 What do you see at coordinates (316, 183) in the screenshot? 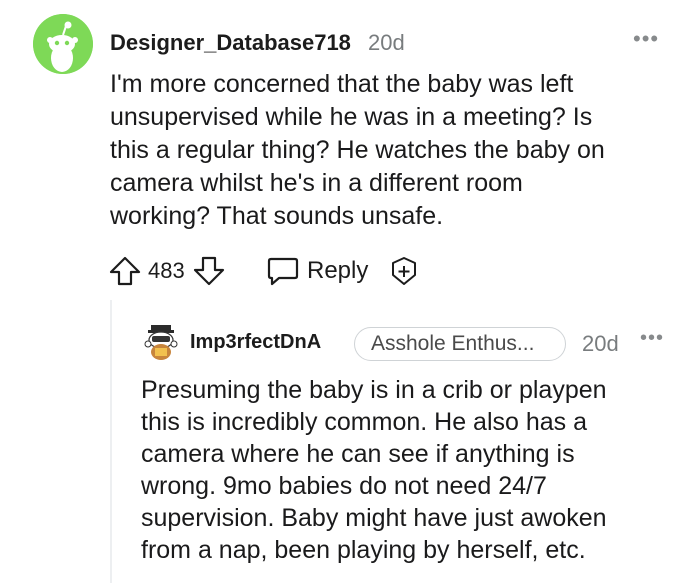
I see `comment-text-line: camera whilst he's in a different room` at bounding box center [316, 183].